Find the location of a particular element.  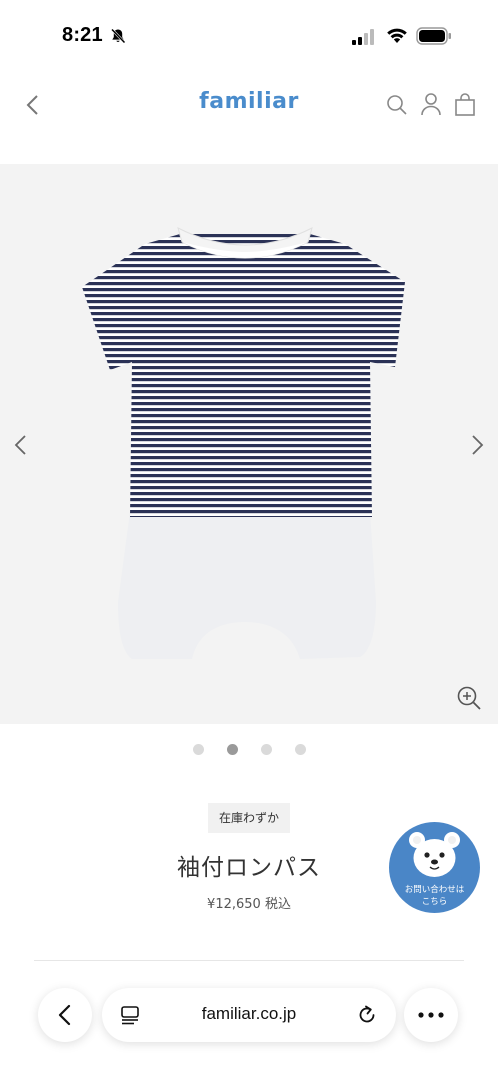

reload-icon is located at coordinates (367, 1015).